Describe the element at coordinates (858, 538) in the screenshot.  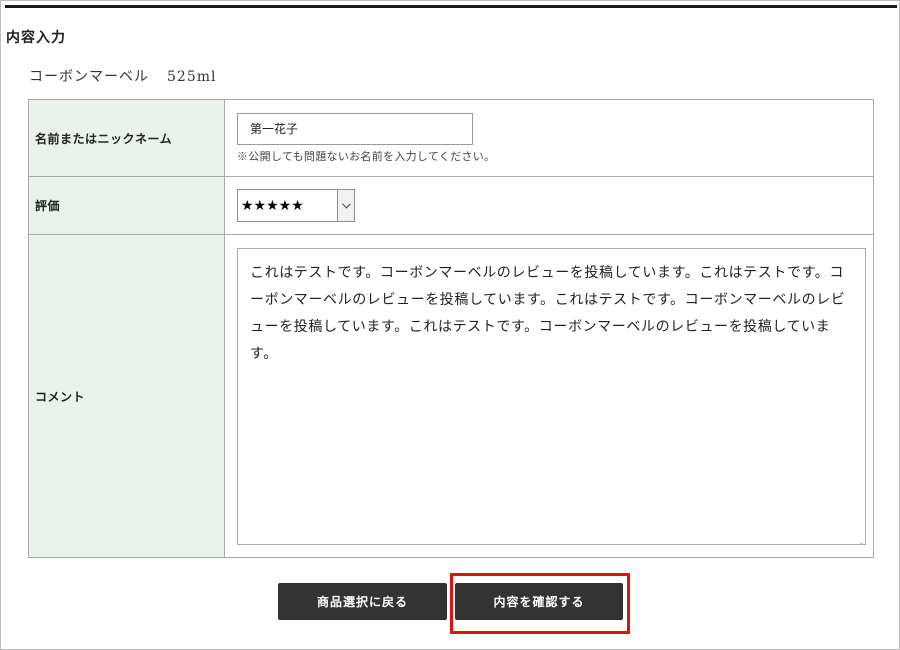
I see `resize-handle-icon` at that location.